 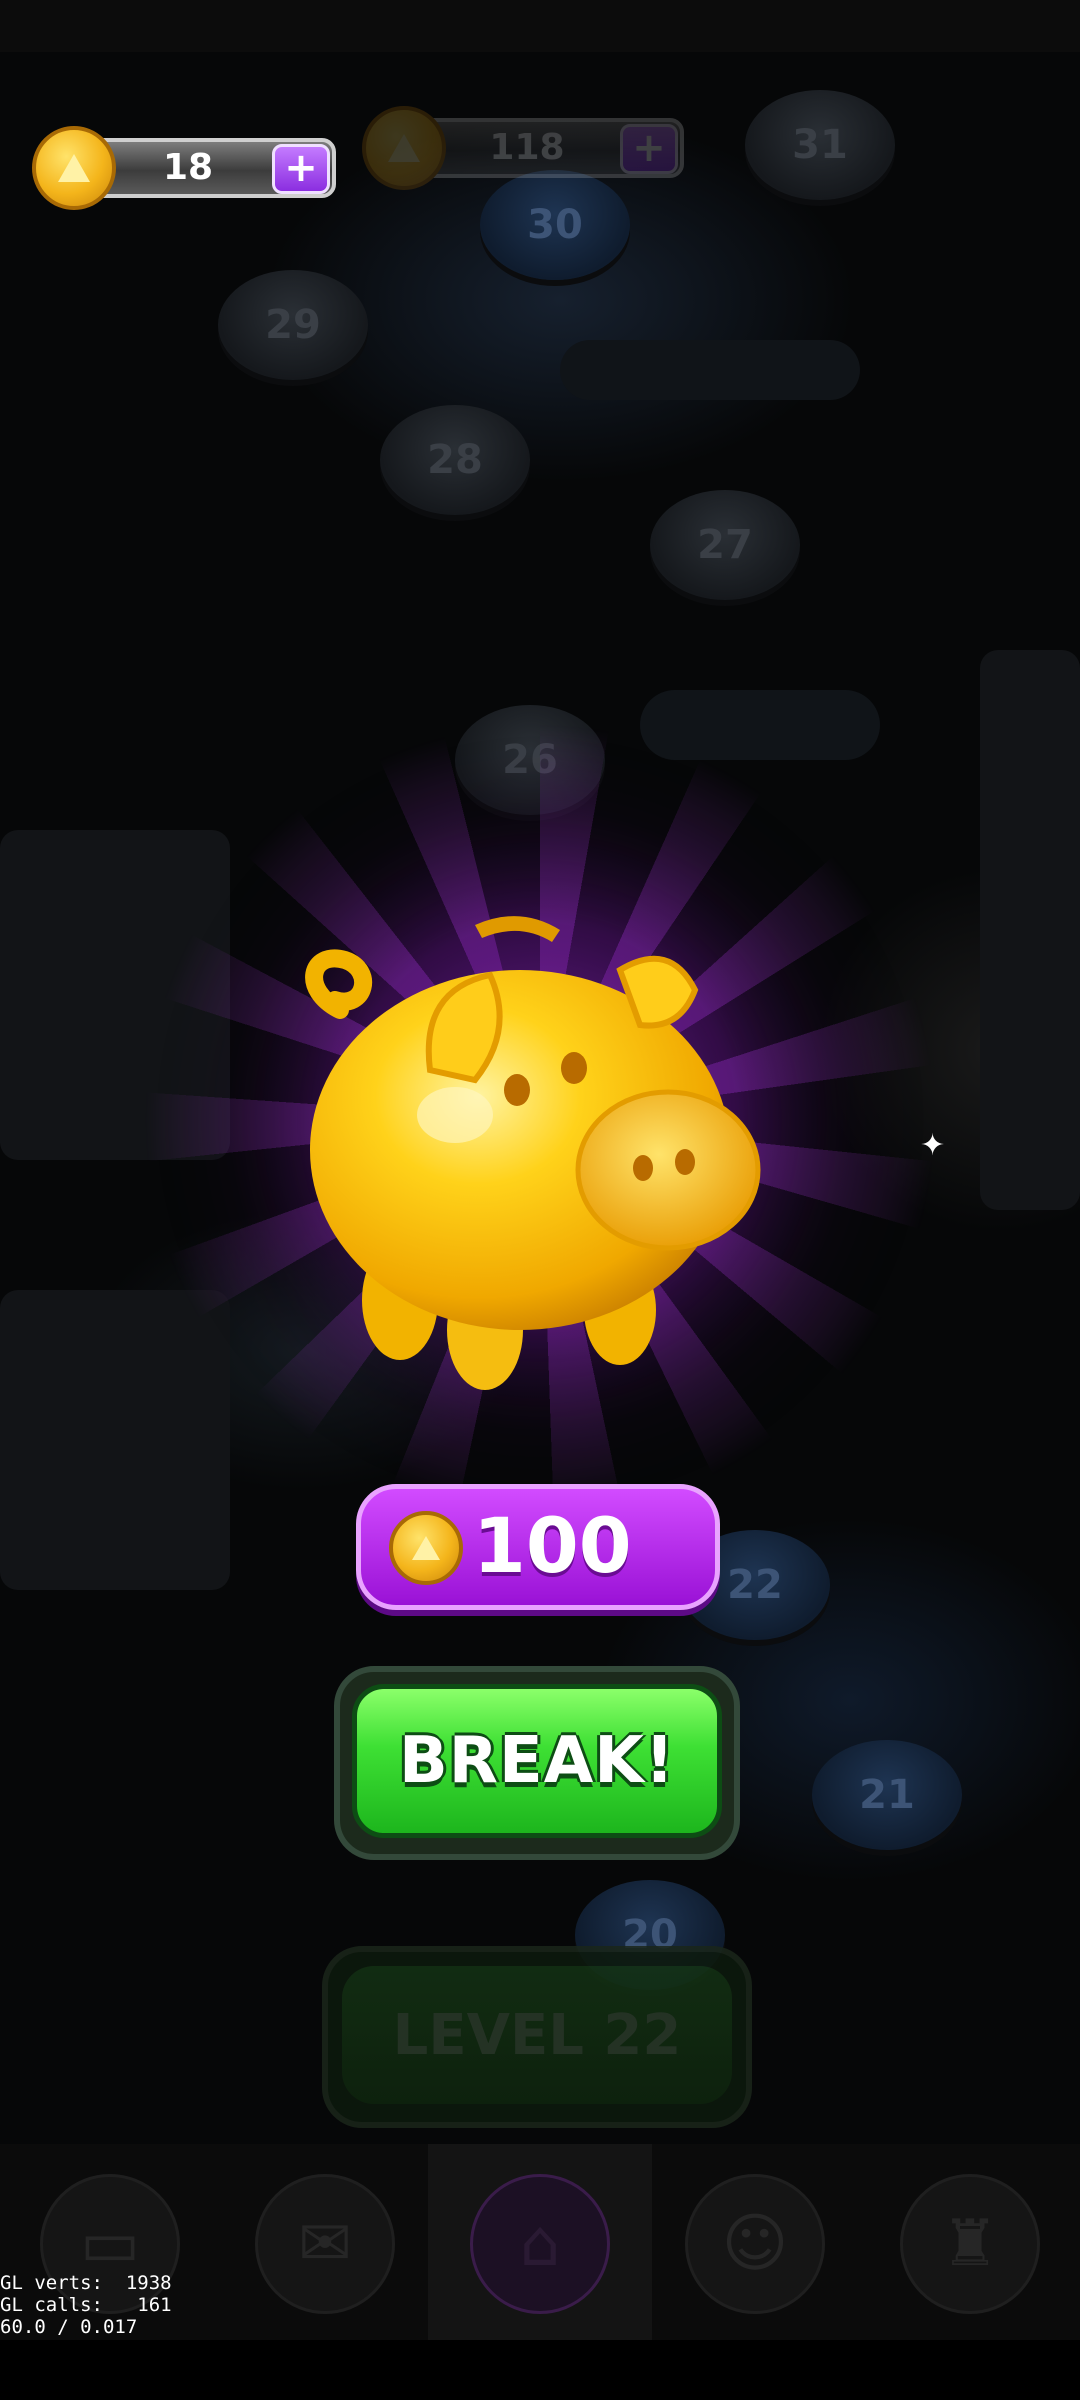 I want to click on sparkle-icon: ✦, so click(x=933, y=1145).